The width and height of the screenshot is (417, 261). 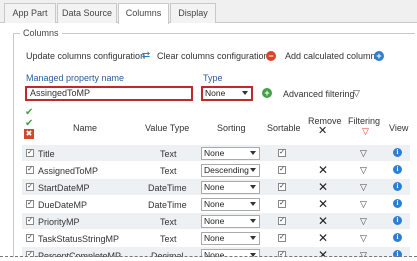 What do you see at coordinates (227, 93) in the screenshot?
I see `type-select: None` at bounding box center [227, 93].